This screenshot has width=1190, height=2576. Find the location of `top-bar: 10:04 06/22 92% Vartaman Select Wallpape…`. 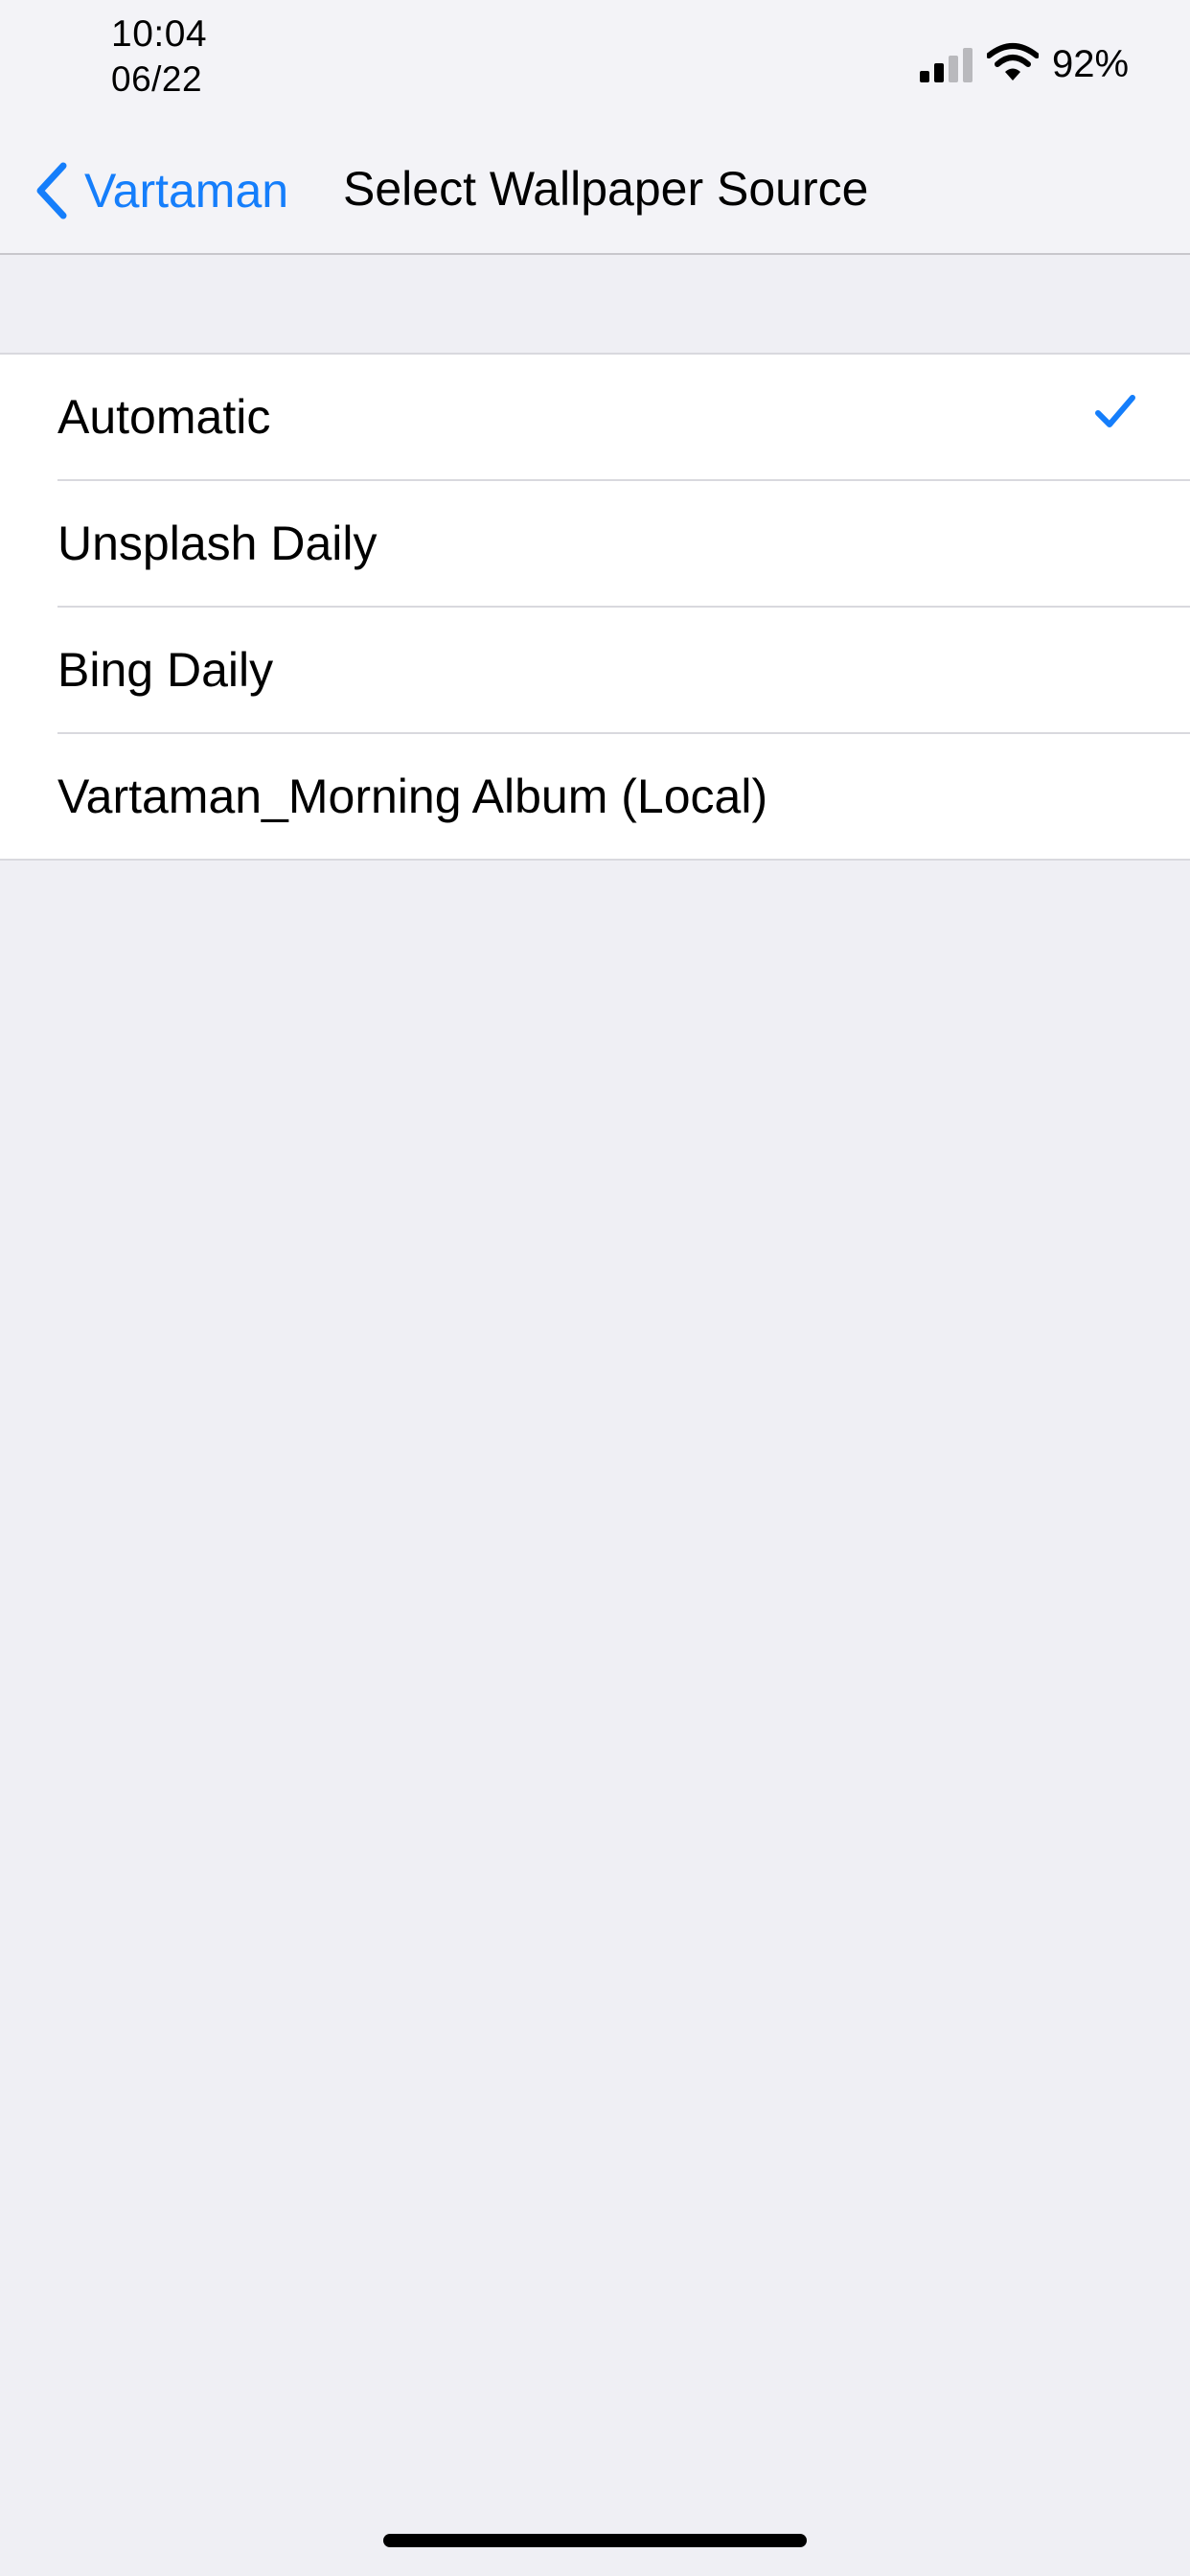

top-bar: 10:04 06/22 92% Vartaman Select Wallpape… is located at coordinates (595, 127).